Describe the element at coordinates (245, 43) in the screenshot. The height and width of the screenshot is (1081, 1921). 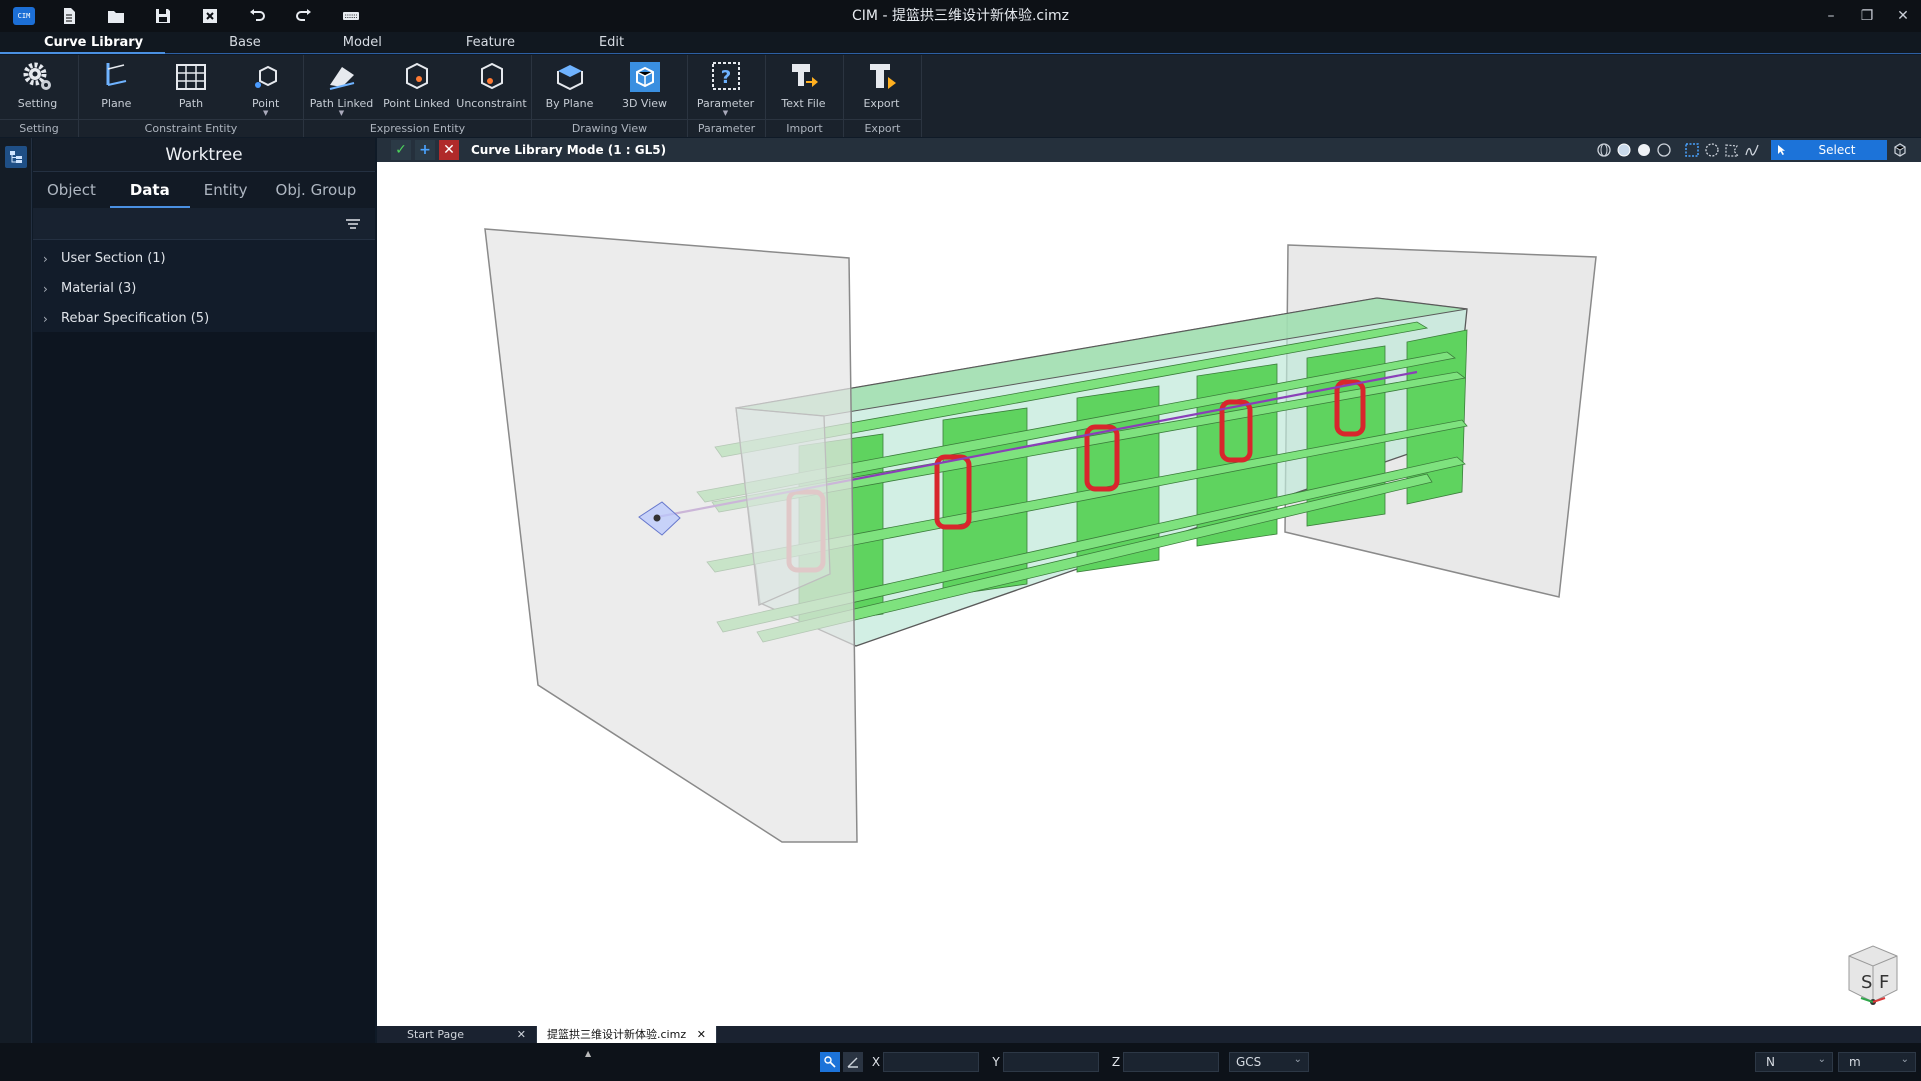
I see `tab-base: Base` at that location.